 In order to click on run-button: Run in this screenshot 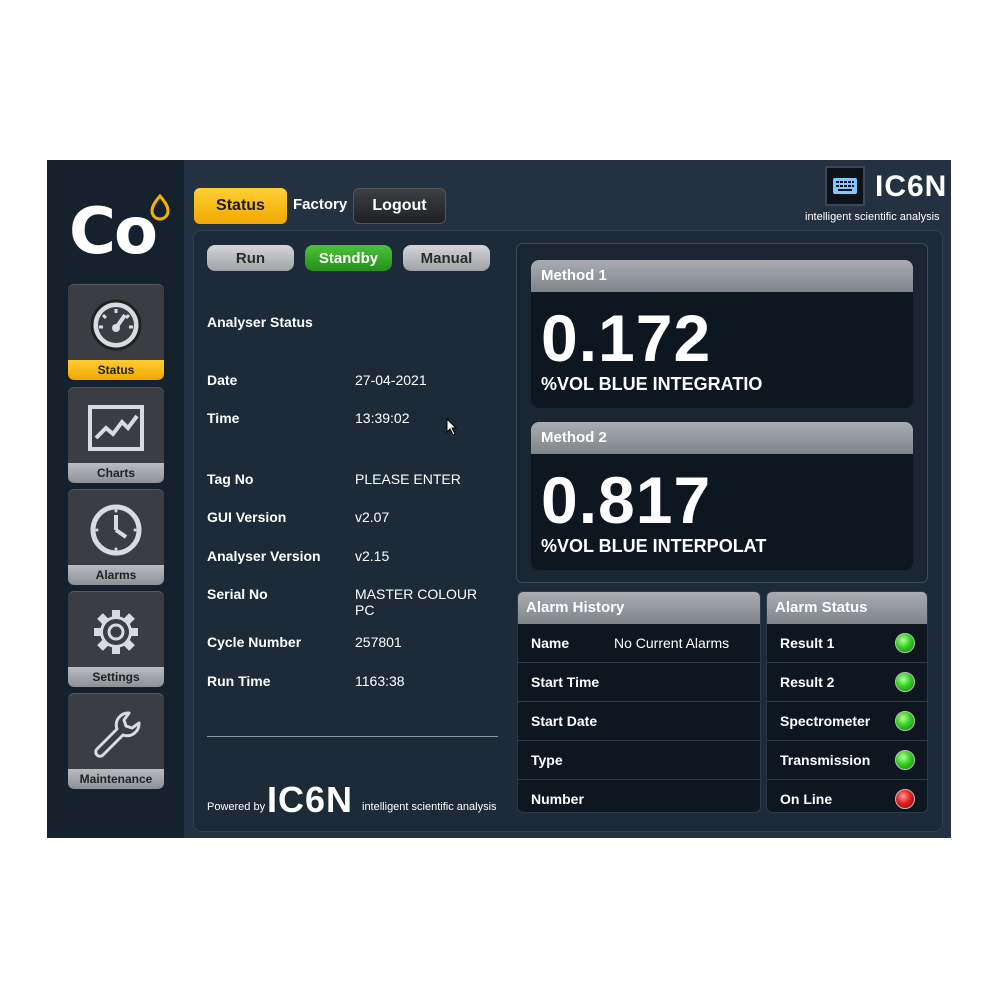, I will do `click(250, 258)`.